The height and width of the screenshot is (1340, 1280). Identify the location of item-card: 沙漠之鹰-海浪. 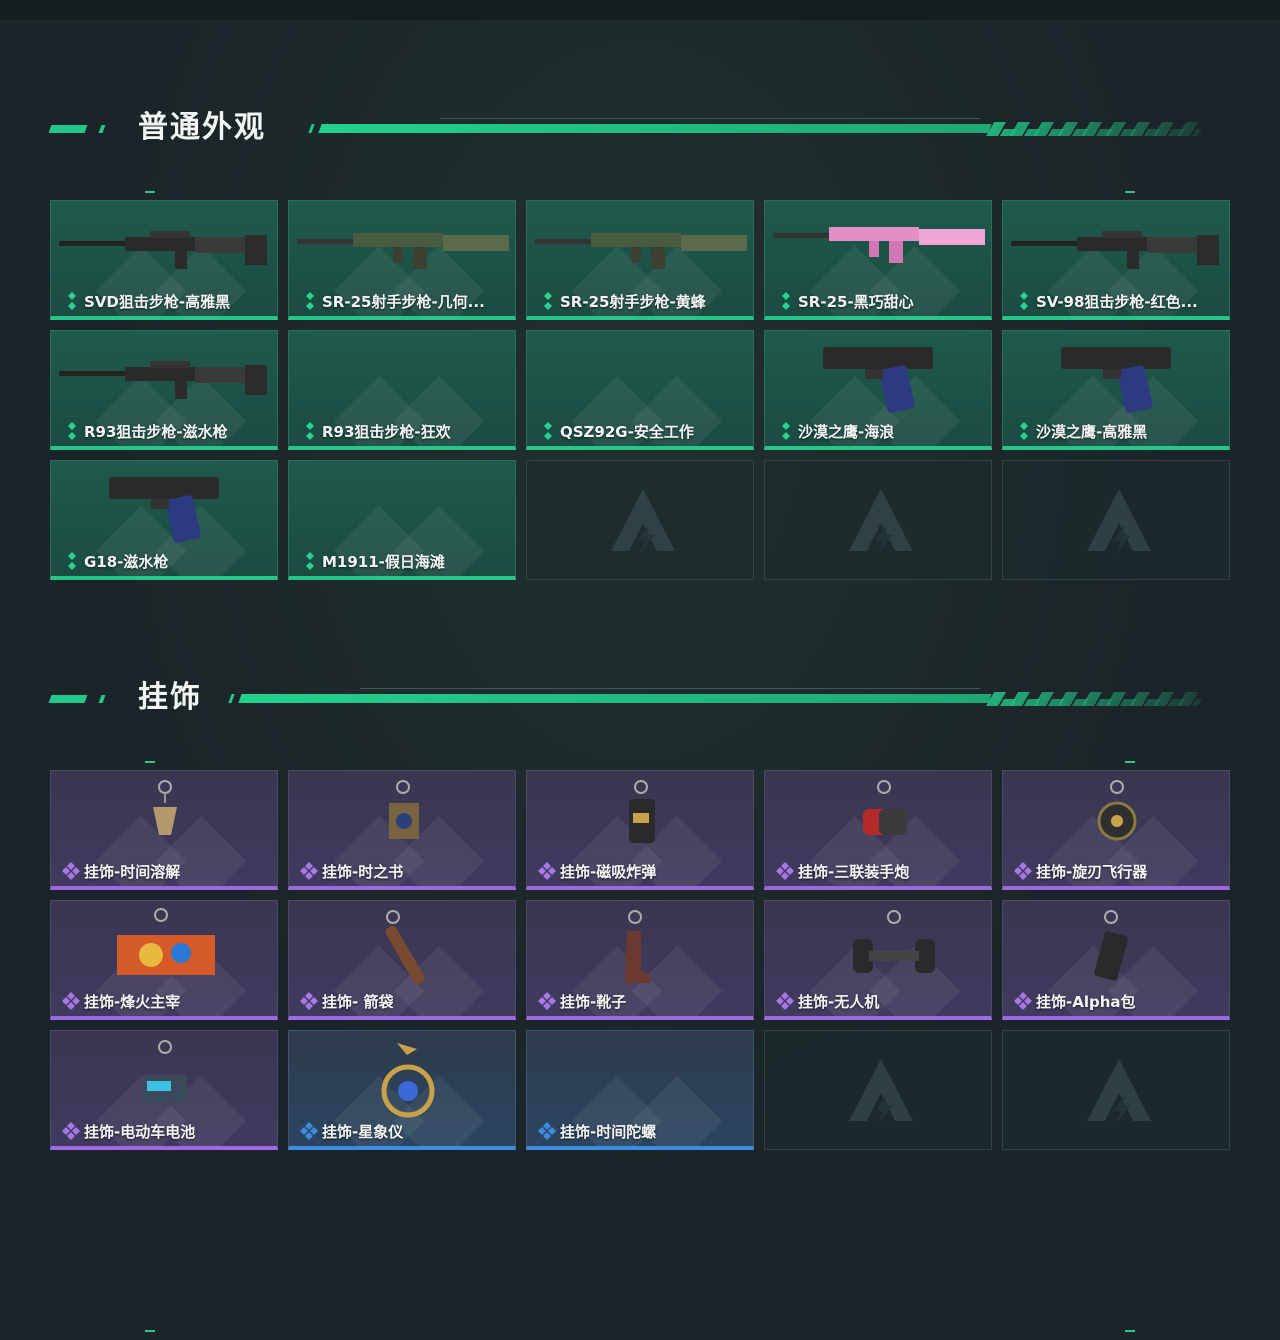
(878, 390).